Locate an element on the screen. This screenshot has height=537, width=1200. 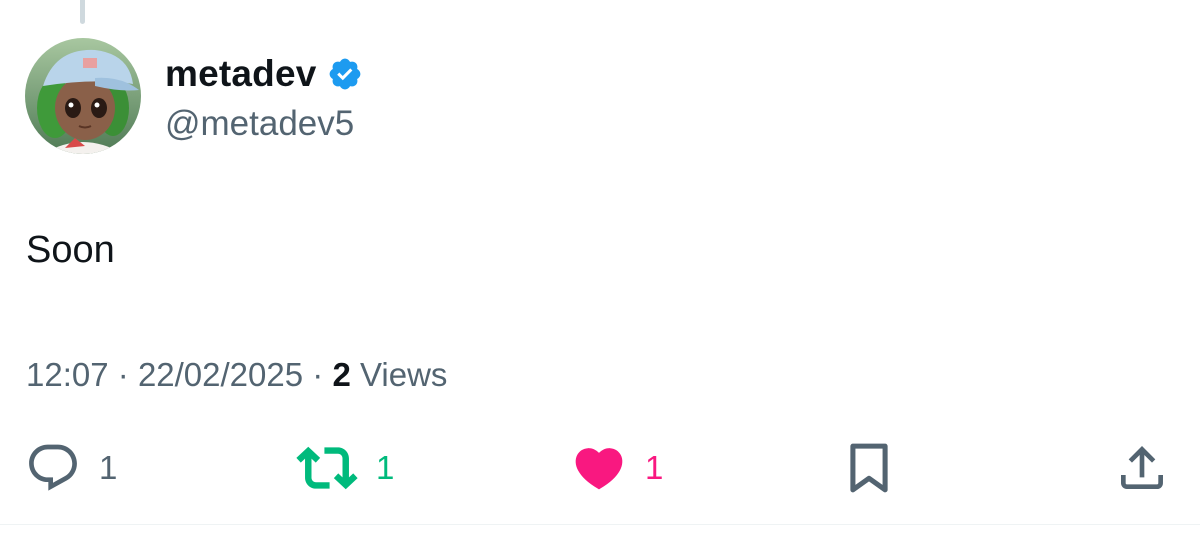
views-label: Views is located at coordinates (403, 374).